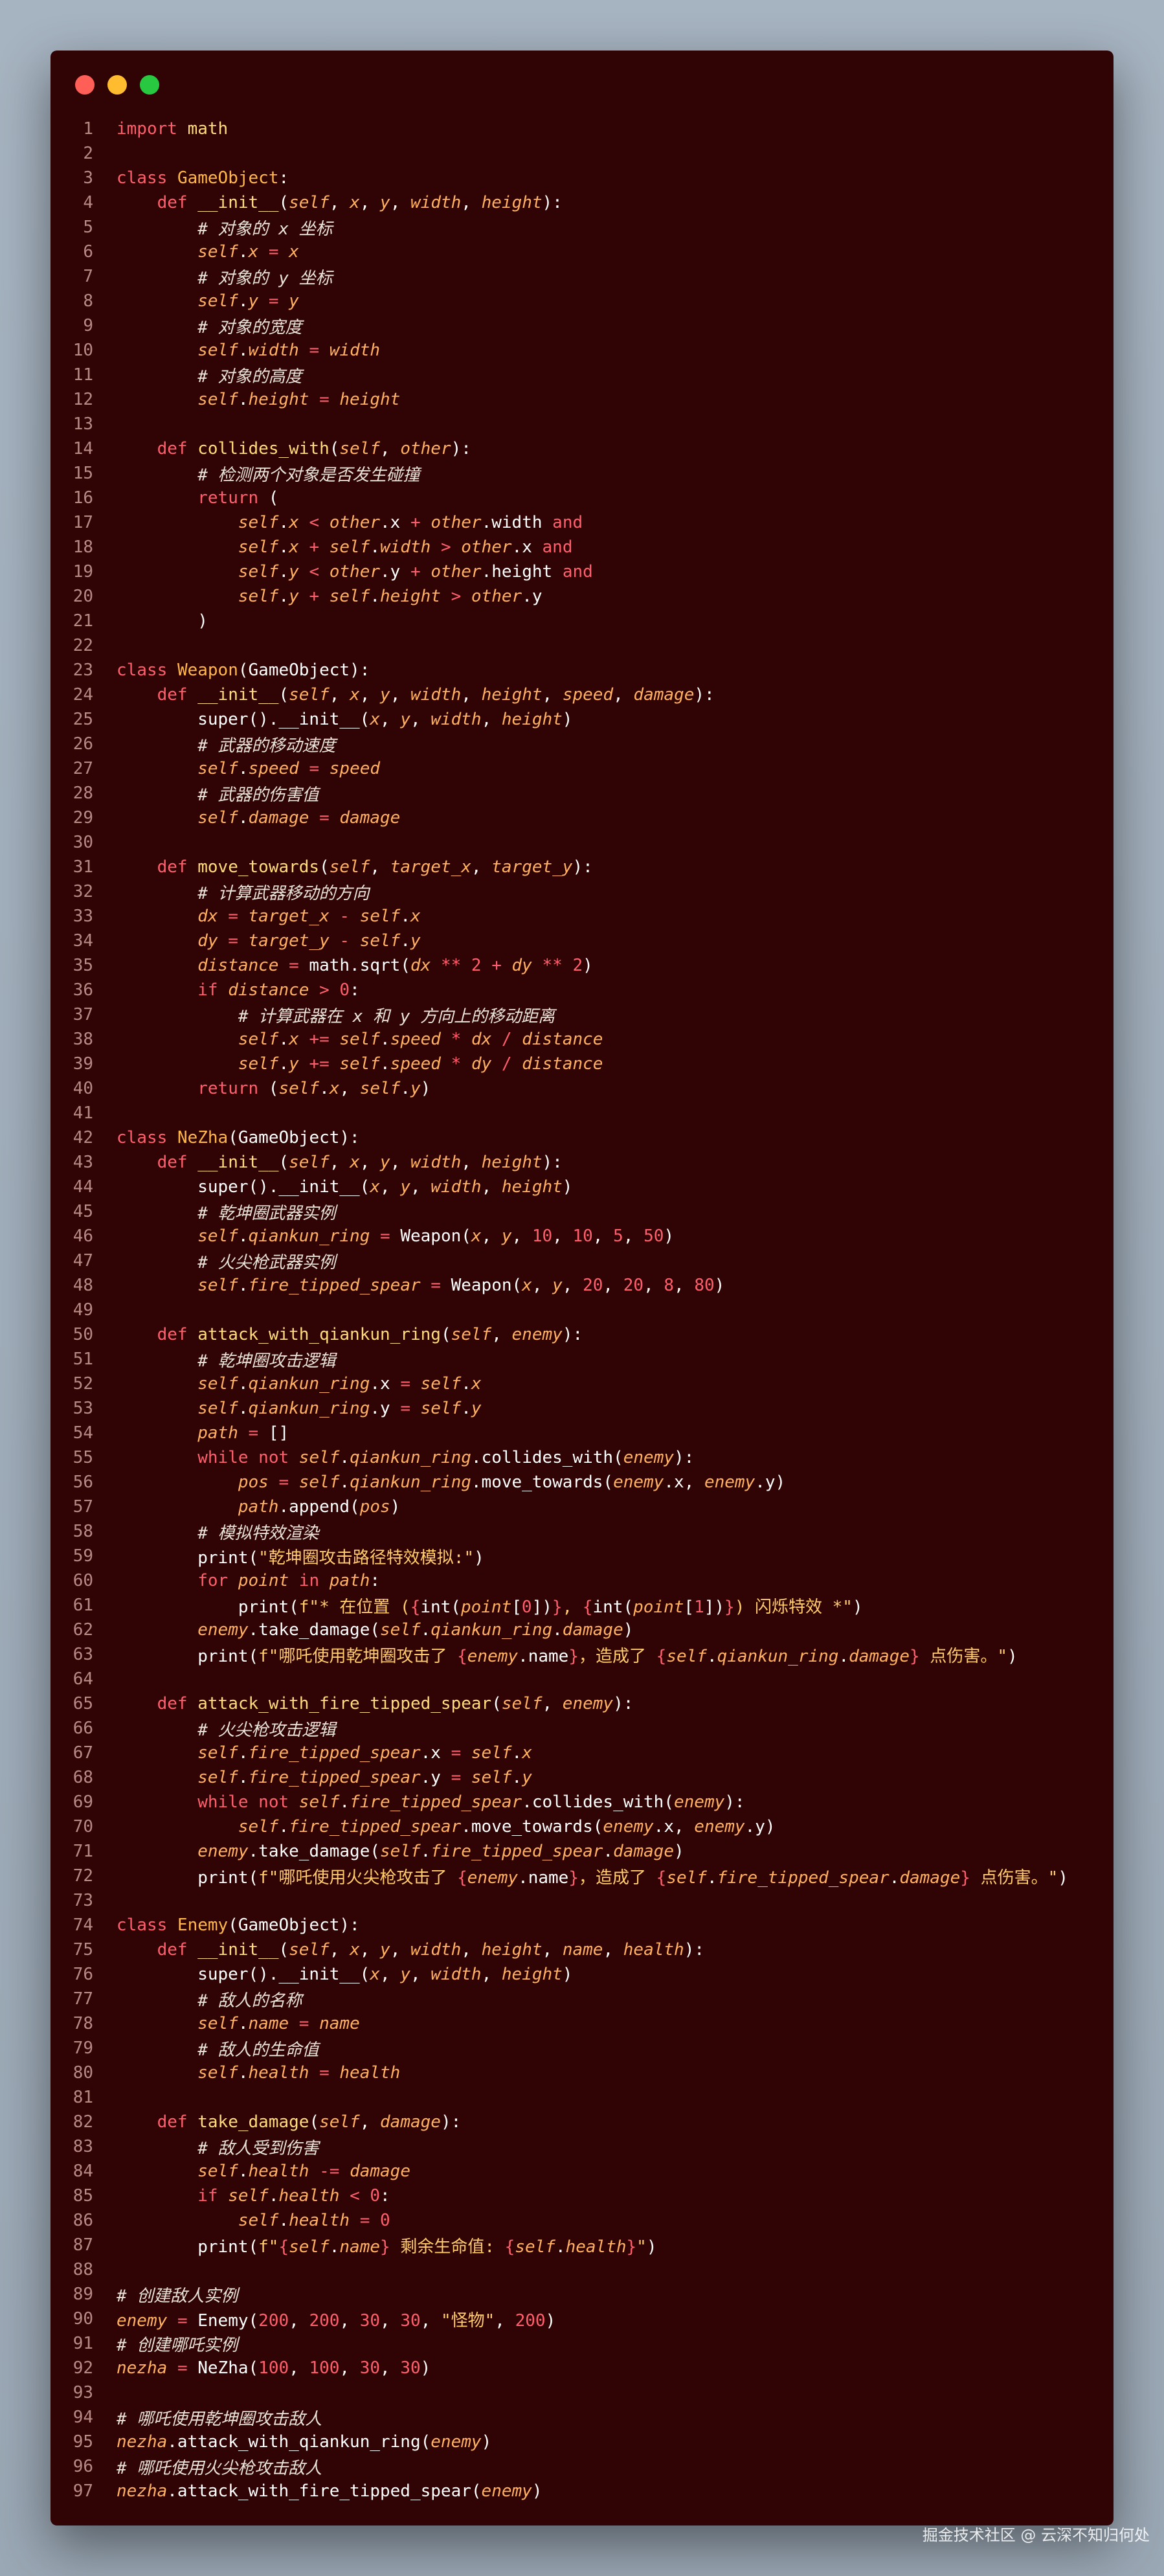 The width and height of the screenshot is (1164, 2576). Describe the element at coordinates (149, 85) in the screenshot. I see `zoom-button` at that location.